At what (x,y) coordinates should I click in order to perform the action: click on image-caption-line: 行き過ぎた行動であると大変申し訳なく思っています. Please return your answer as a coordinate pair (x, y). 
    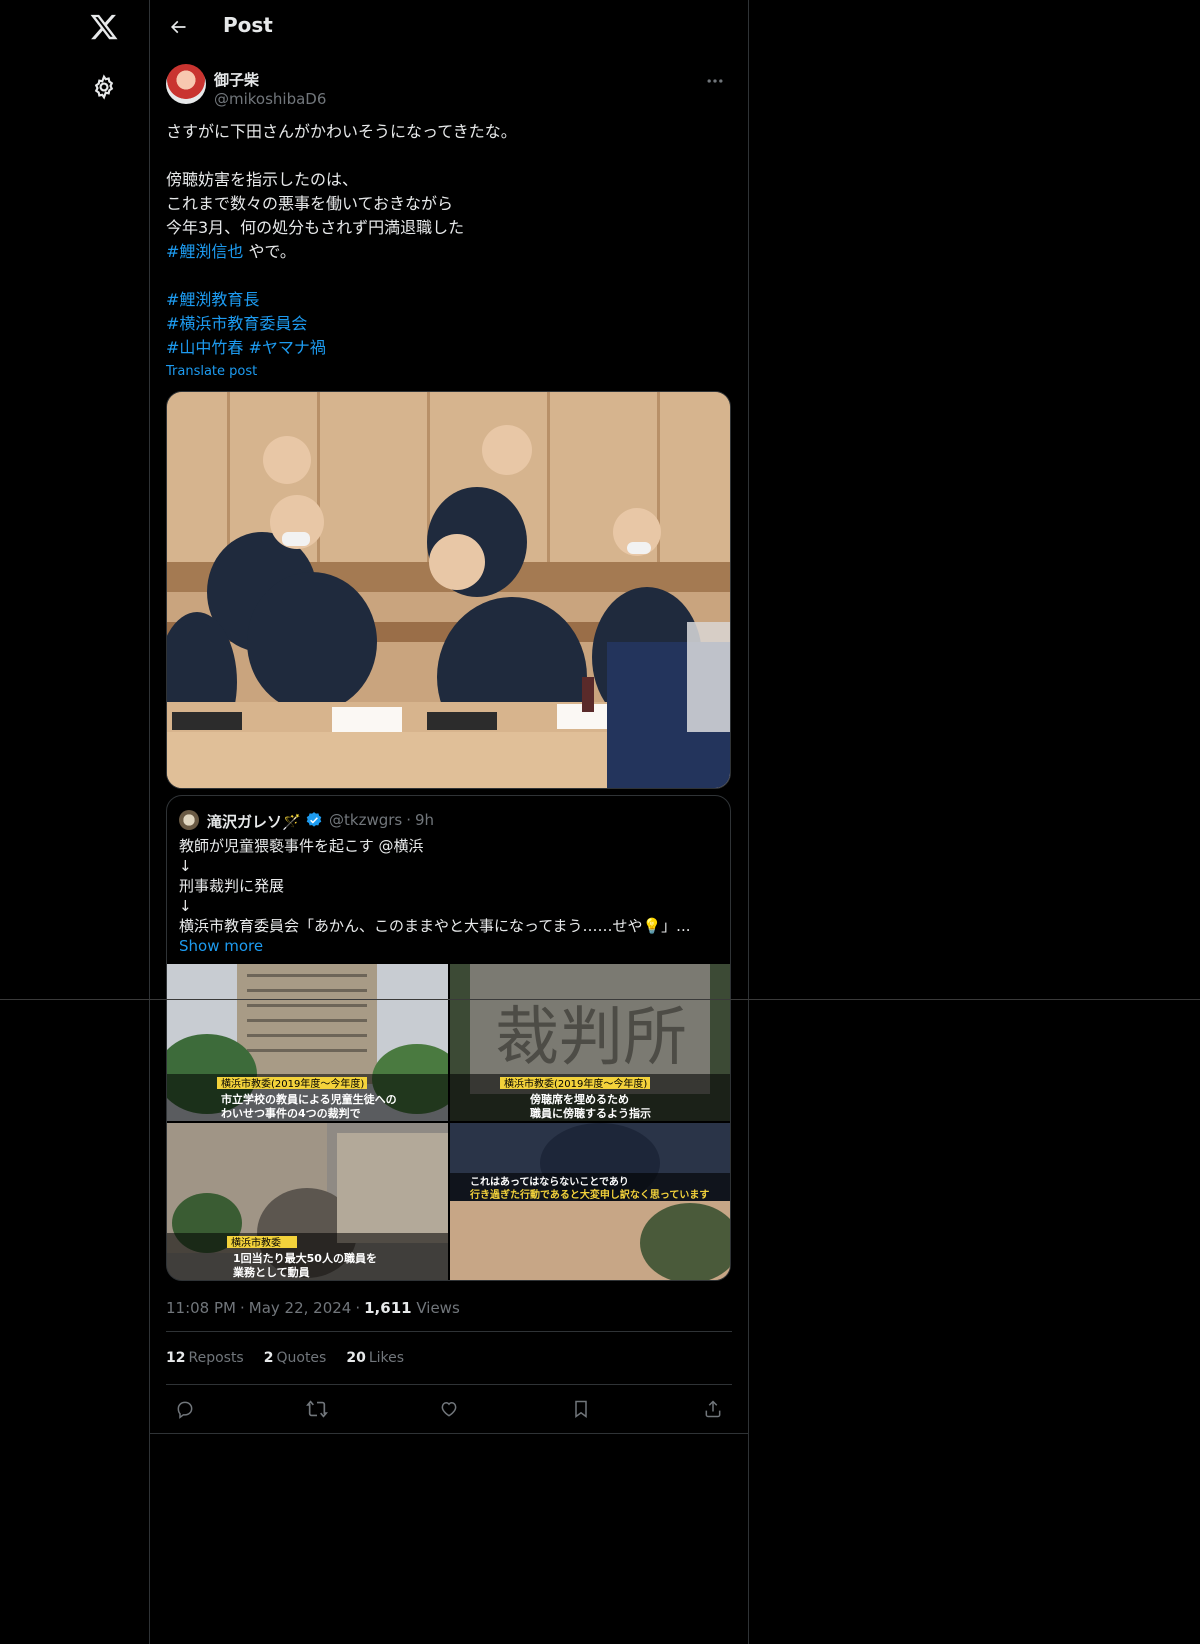
    Looking at the image, I should click on (589, 1194).